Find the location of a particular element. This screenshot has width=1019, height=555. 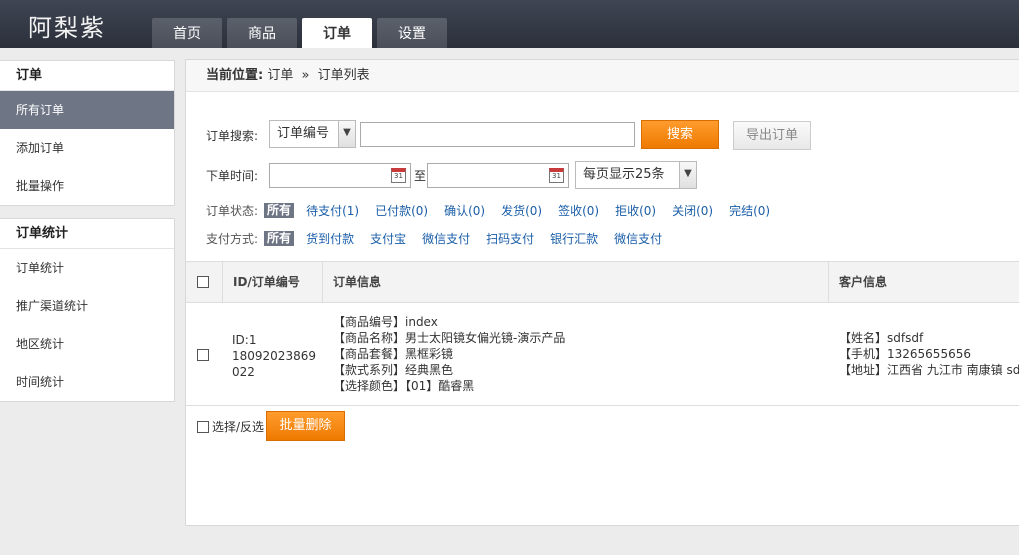

search-button: 搜索 is located at coordinates (680, 134).